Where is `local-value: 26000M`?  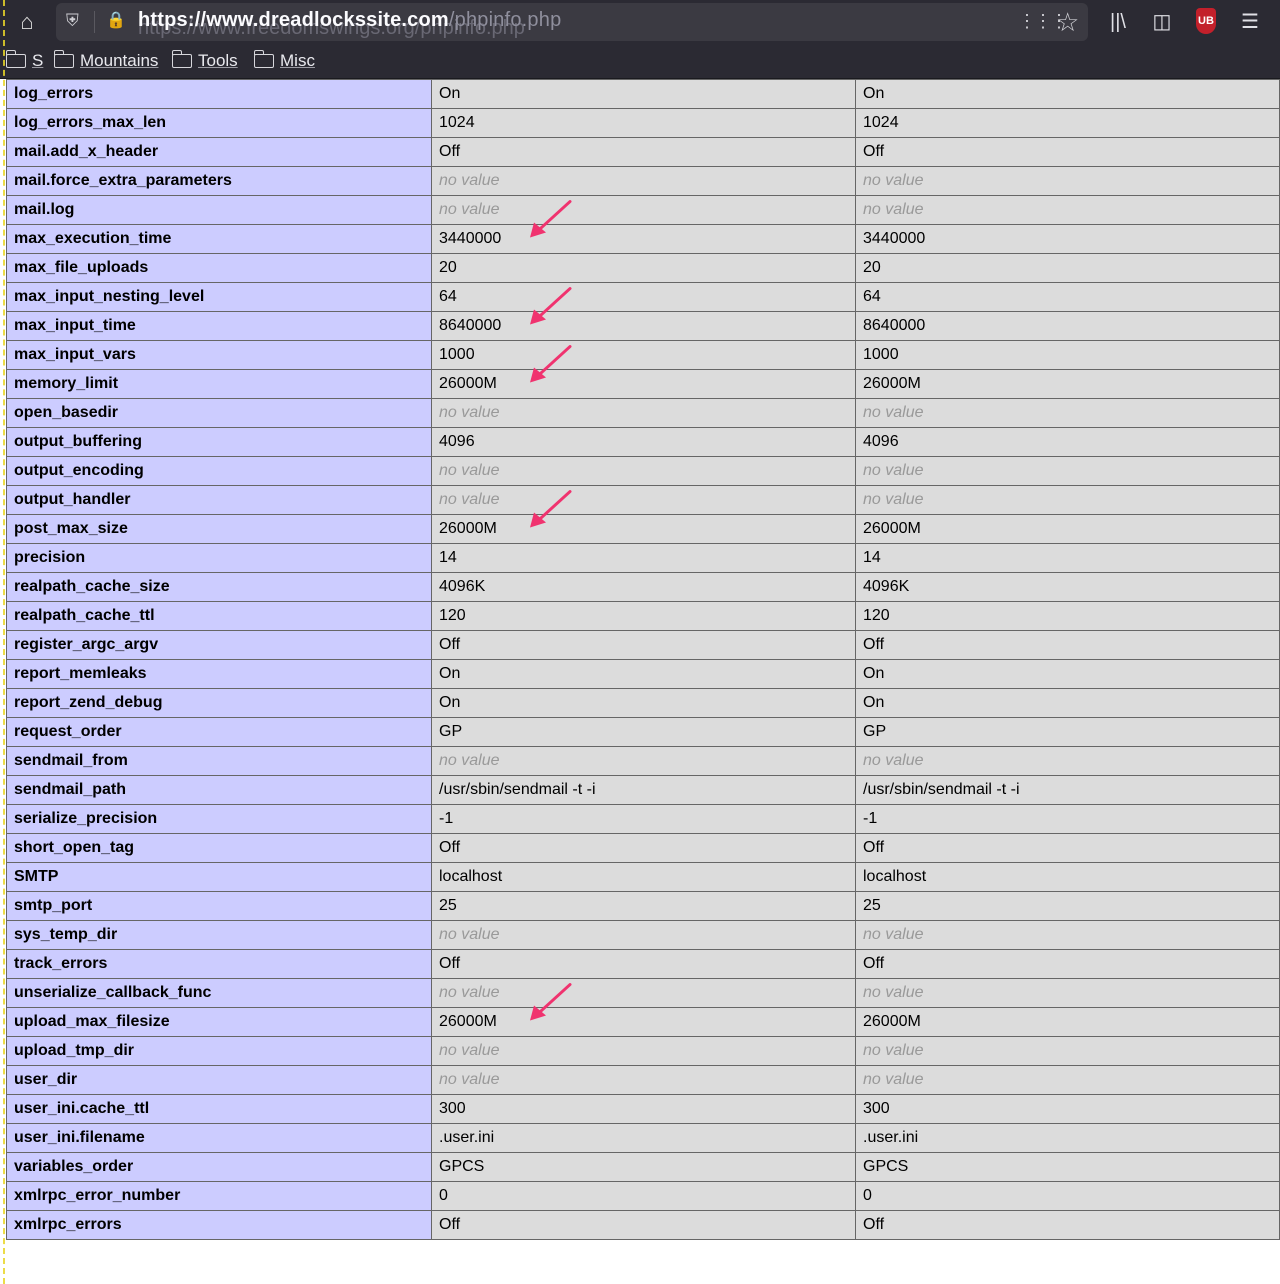
local-value: 26000M is located at coordinates (643, 529).